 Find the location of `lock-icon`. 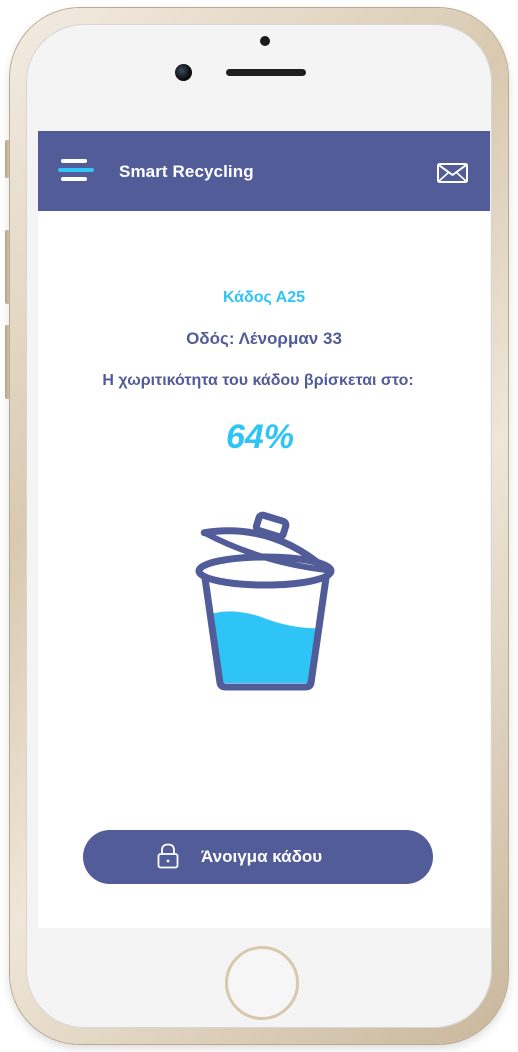

lock-icon is located at coordinates (168, 856).